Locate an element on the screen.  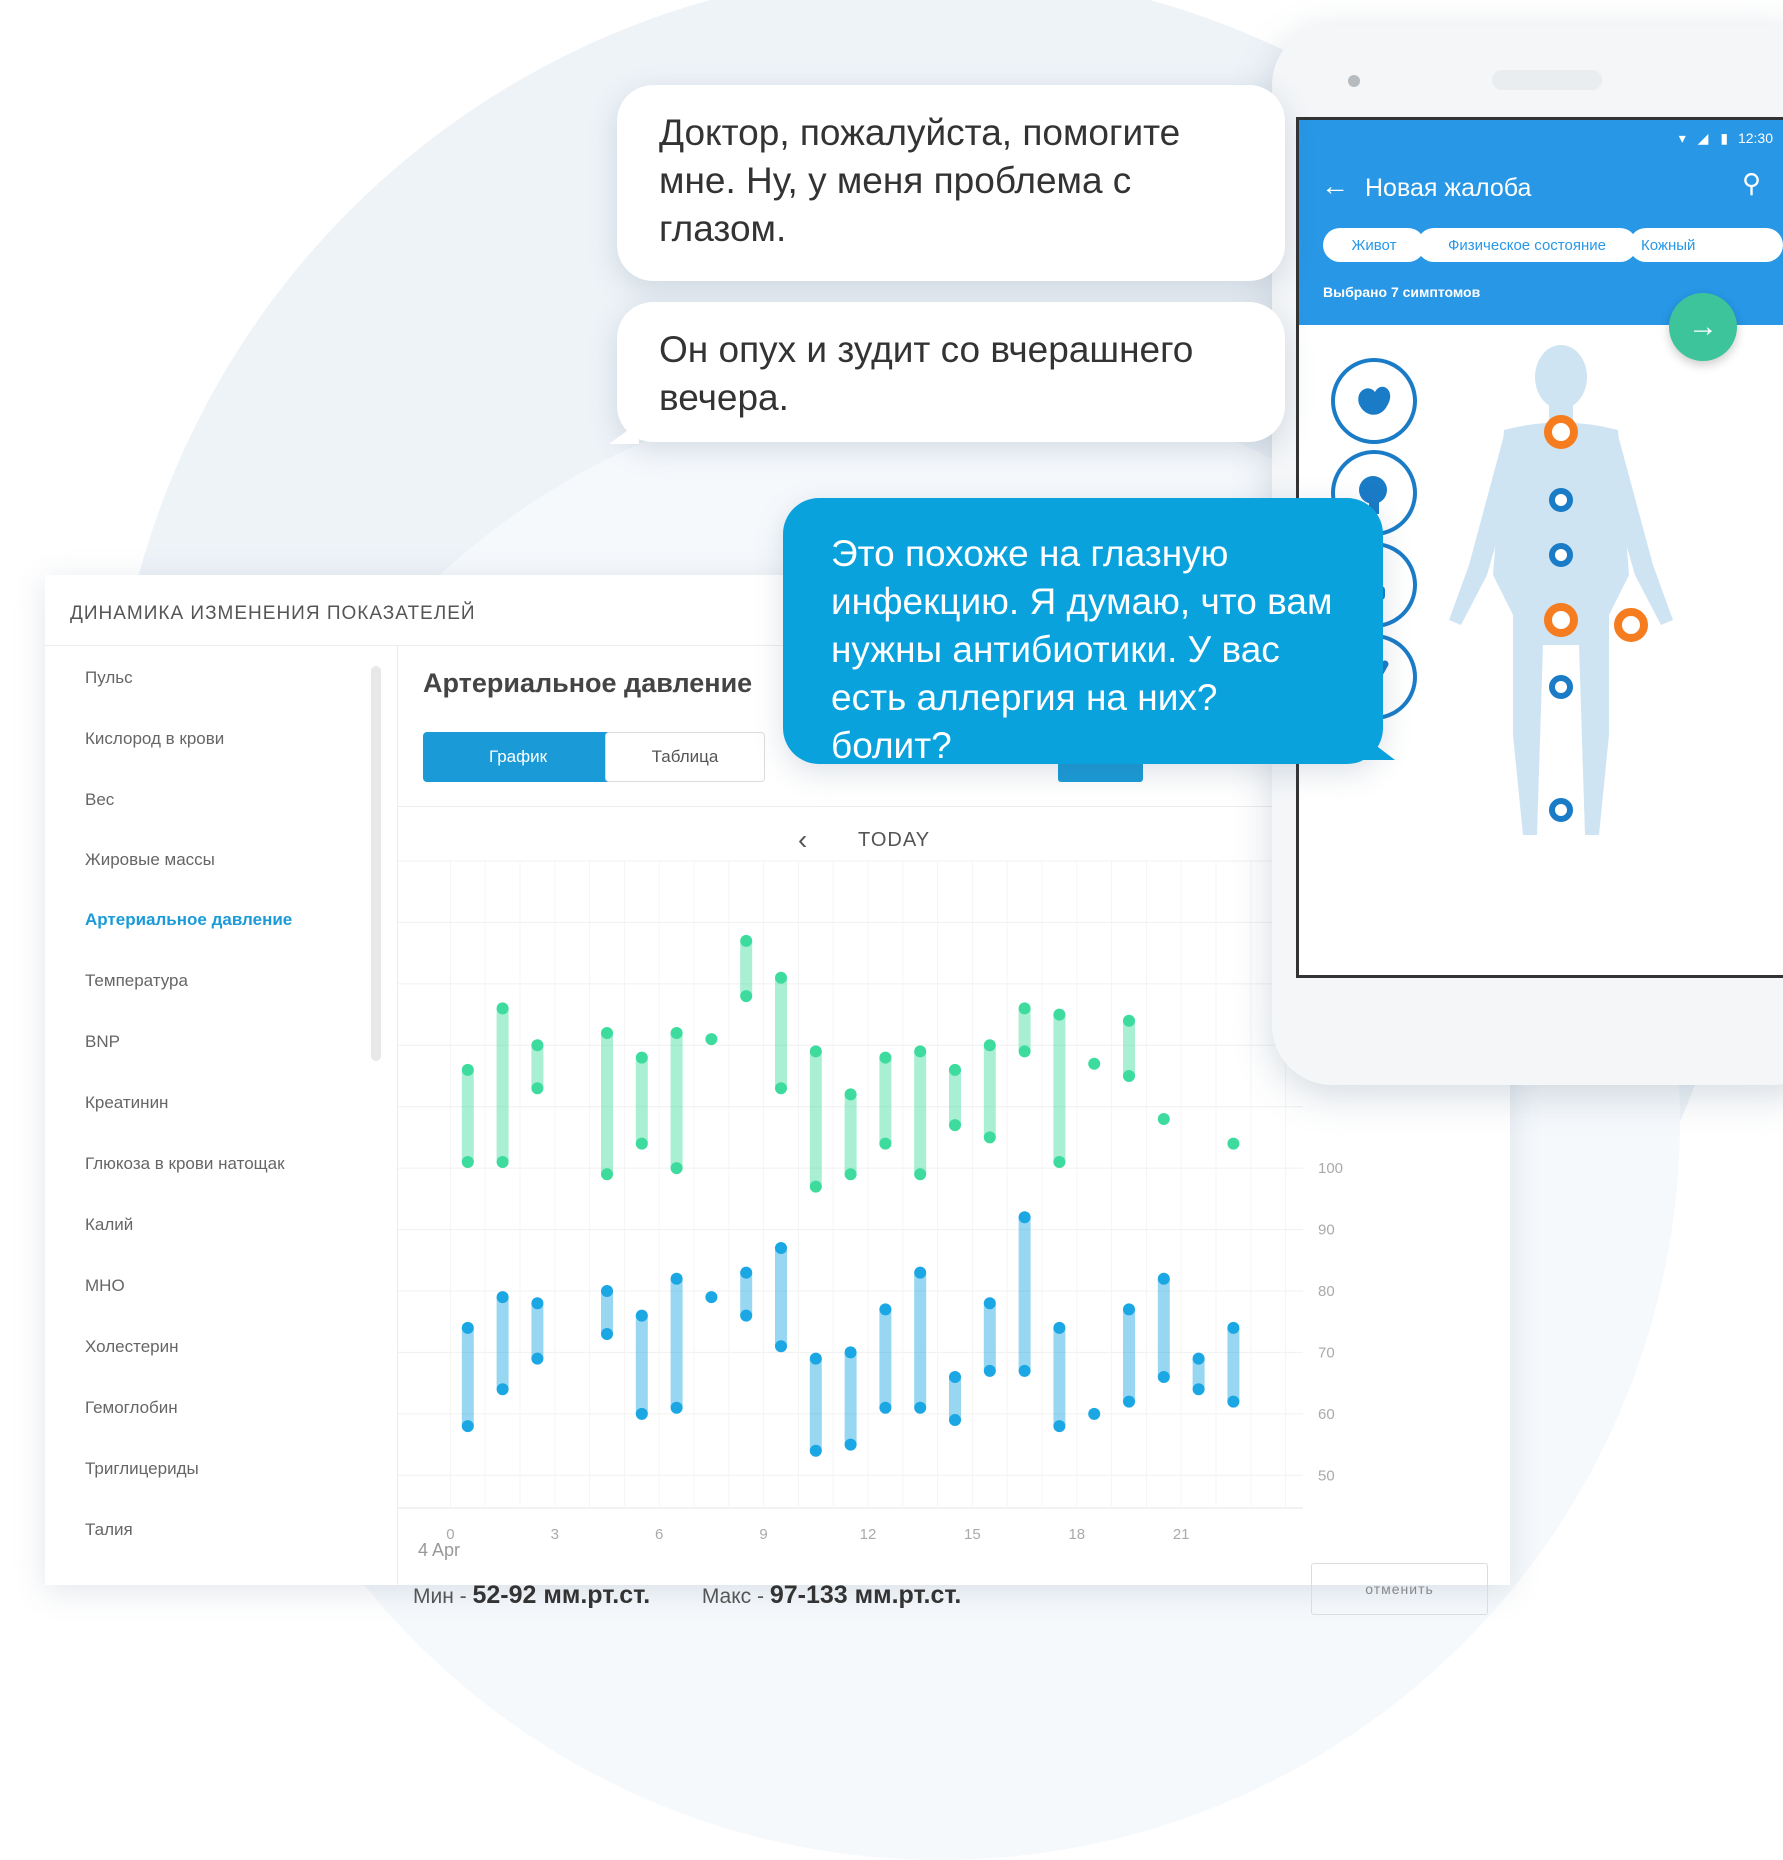
sidebar-item-inr: МНО is located at coordinates (105, 1286).